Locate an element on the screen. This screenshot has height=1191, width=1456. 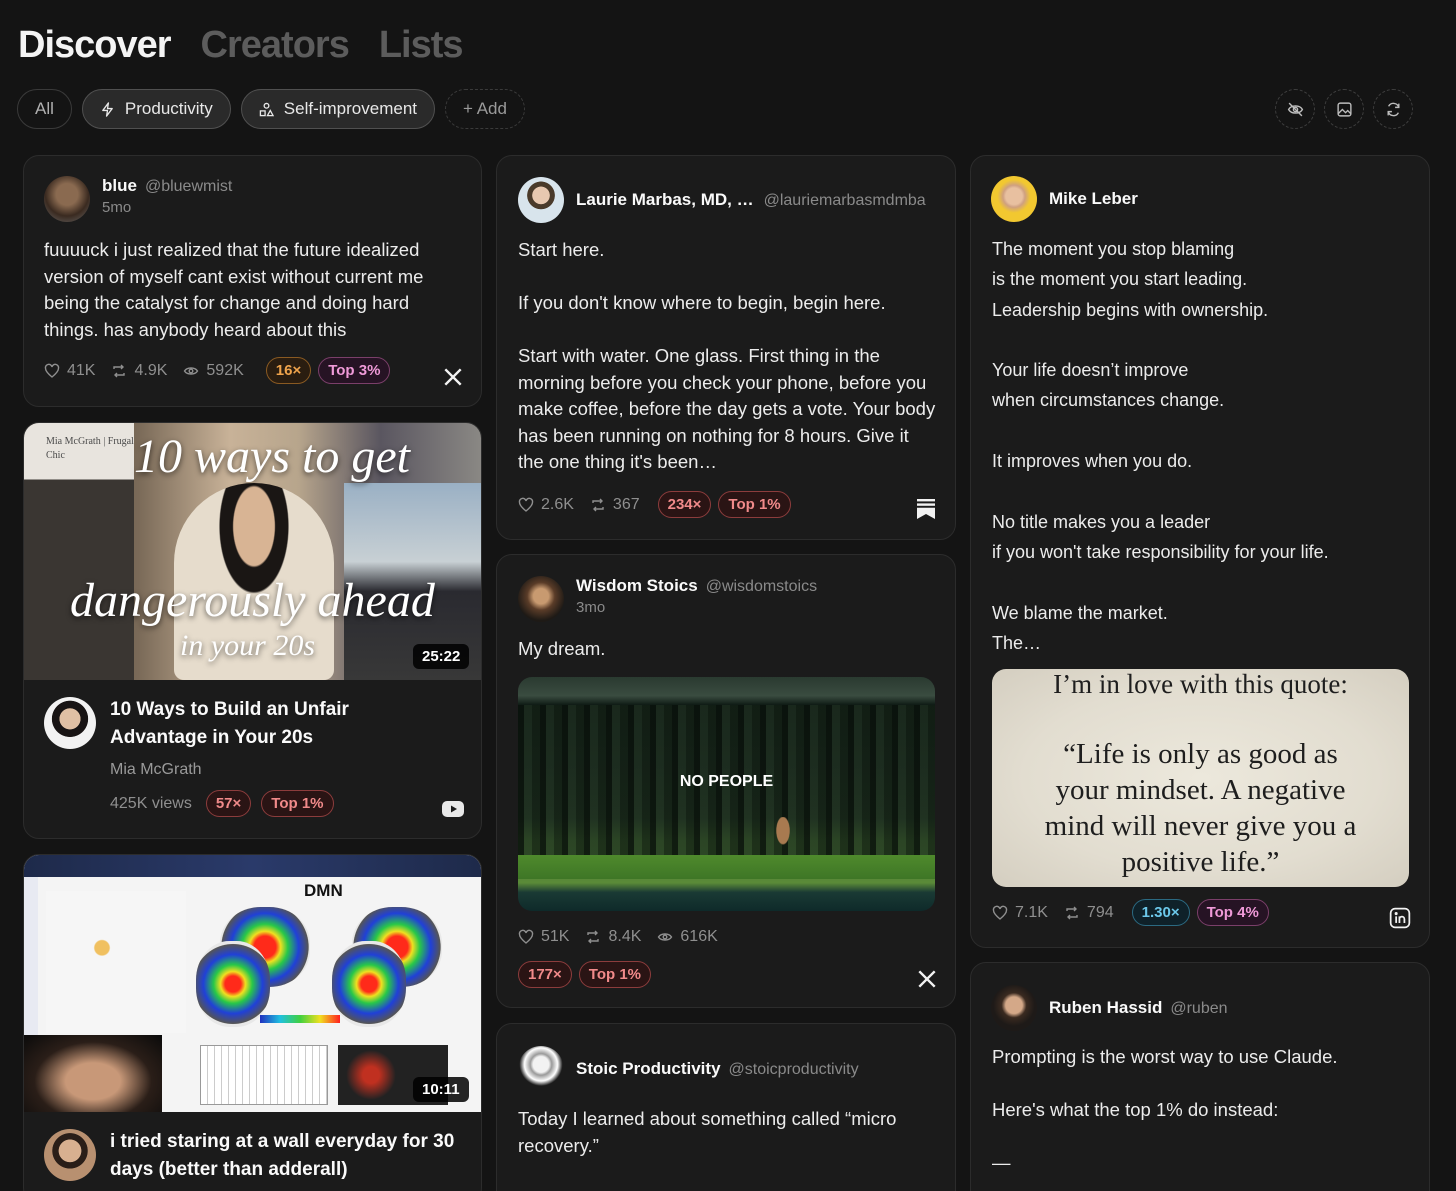
reposts-count: 8.4K is located at coordinates (625, 936).